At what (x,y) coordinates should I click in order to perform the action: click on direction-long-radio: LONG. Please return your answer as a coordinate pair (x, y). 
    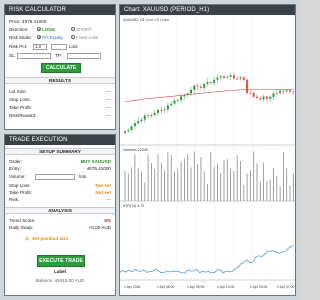
    Looking at the image, I should click on (46, 30).